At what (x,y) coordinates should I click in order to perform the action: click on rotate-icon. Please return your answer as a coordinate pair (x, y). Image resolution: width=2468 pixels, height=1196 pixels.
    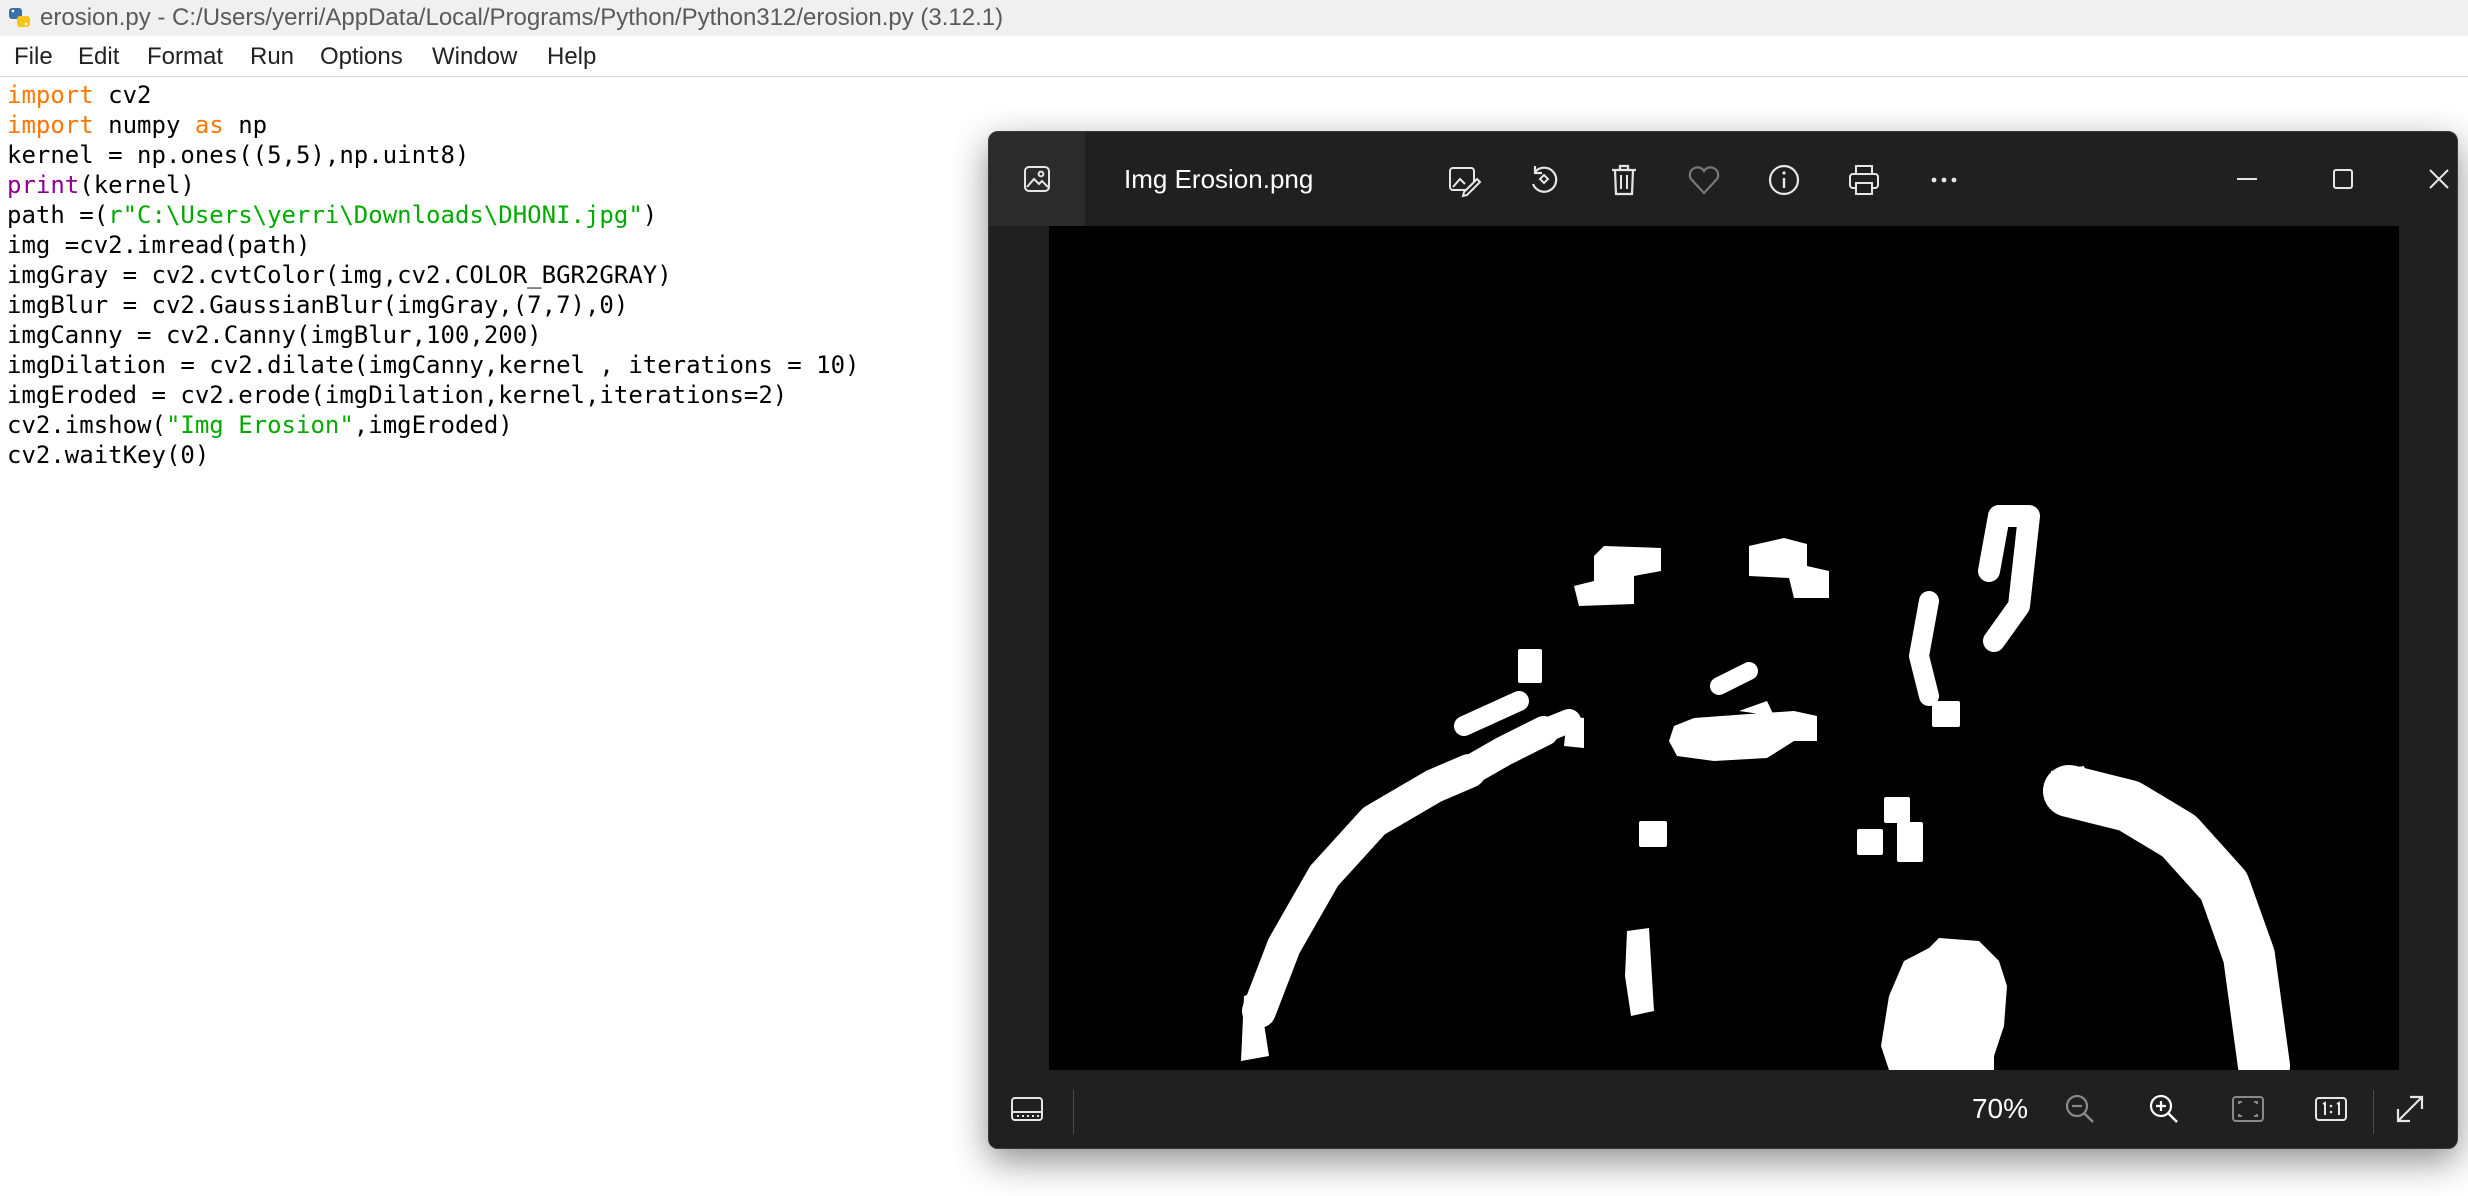
    Looking at the image, I should click on (1544, 179).